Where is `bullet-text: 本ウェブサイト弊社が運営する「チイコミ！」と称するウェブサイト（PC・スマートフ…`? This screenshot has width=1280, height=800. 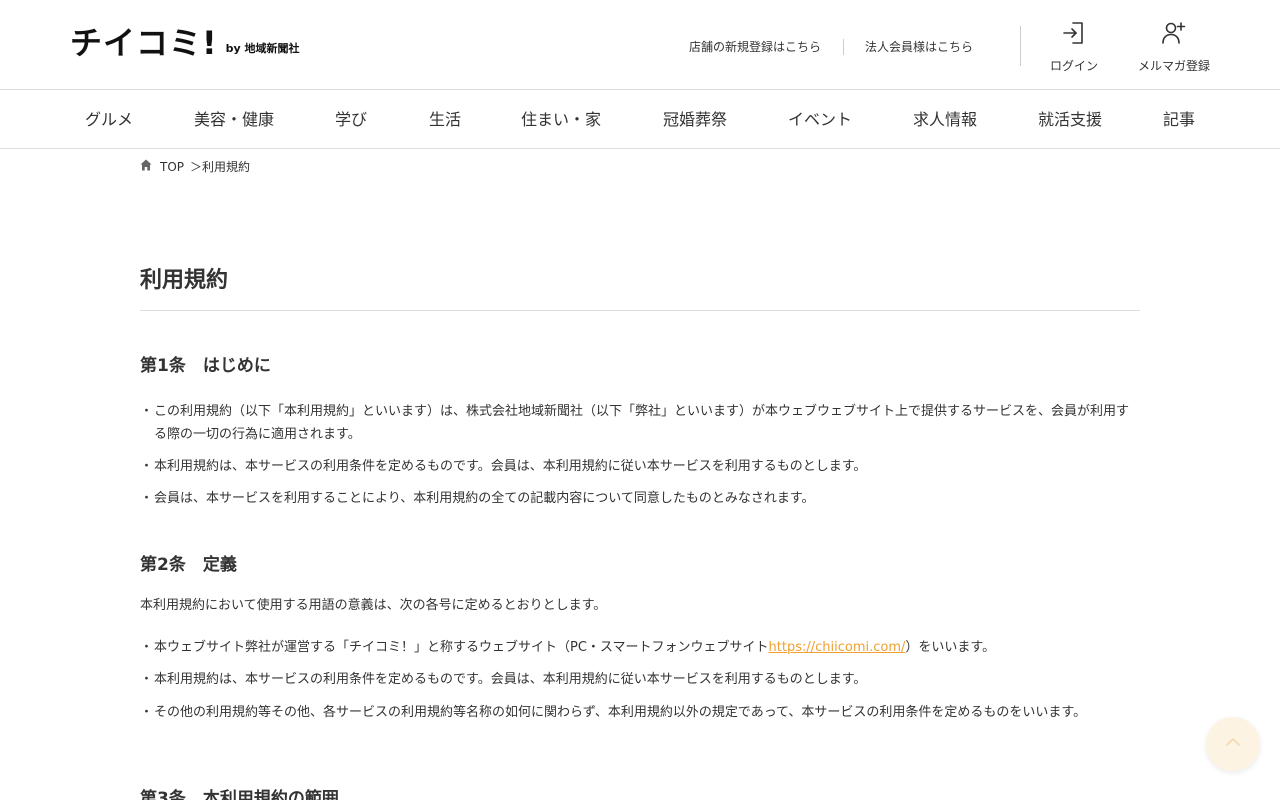 bullet-text: 本ウェブサイト弊社が運営する「チイコミ！」と称するウェブサイト（PC・スマートフ… is located at coordinates (461, 647).